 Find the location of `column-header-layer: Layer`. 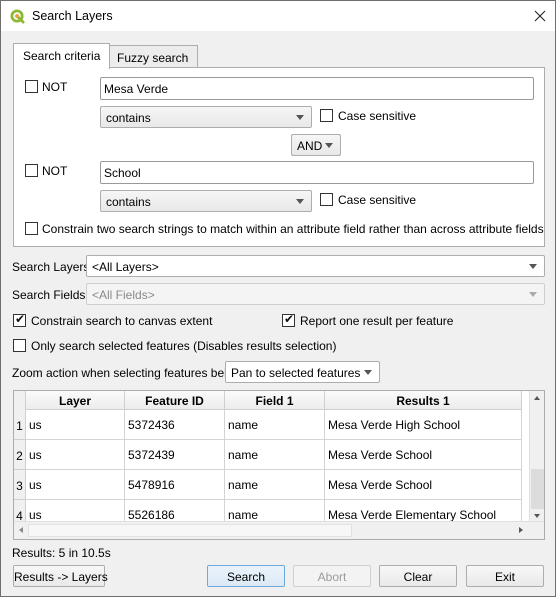

column-header-layer: Layer is located at coordinates (75, 400).